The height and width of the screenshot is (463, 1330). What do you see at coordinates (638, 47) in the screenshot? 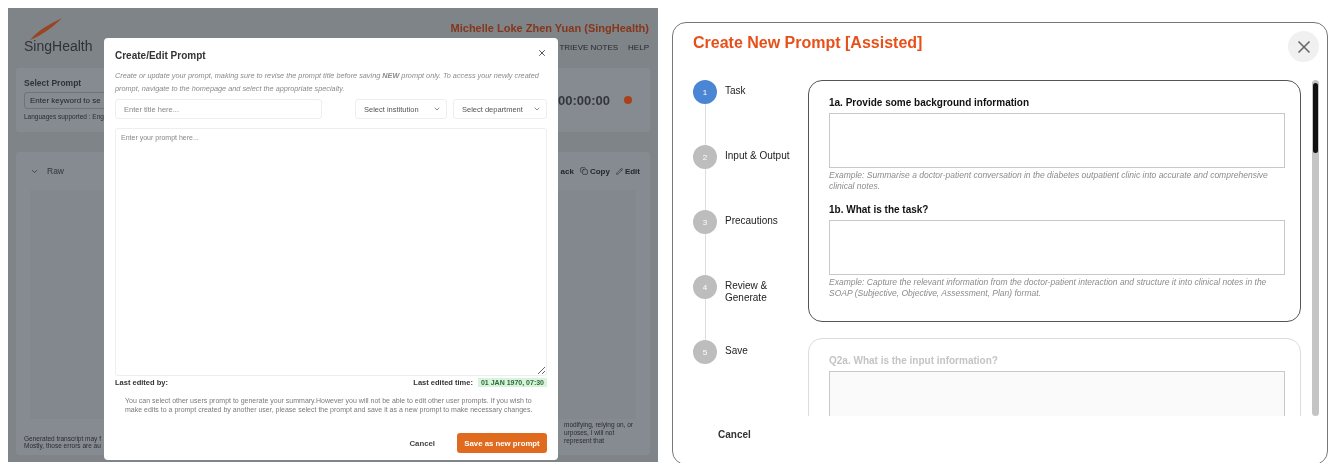
I see `nav-link: HELP` at bounding box center [638, 47].